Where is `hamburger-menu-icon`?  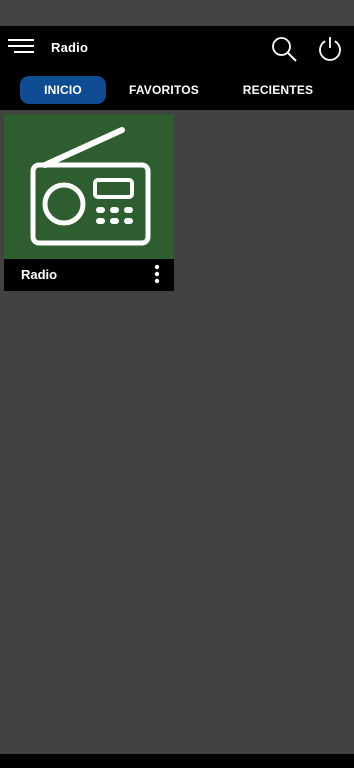 hamburger-menu-icon is located at coordinates (21, 47).